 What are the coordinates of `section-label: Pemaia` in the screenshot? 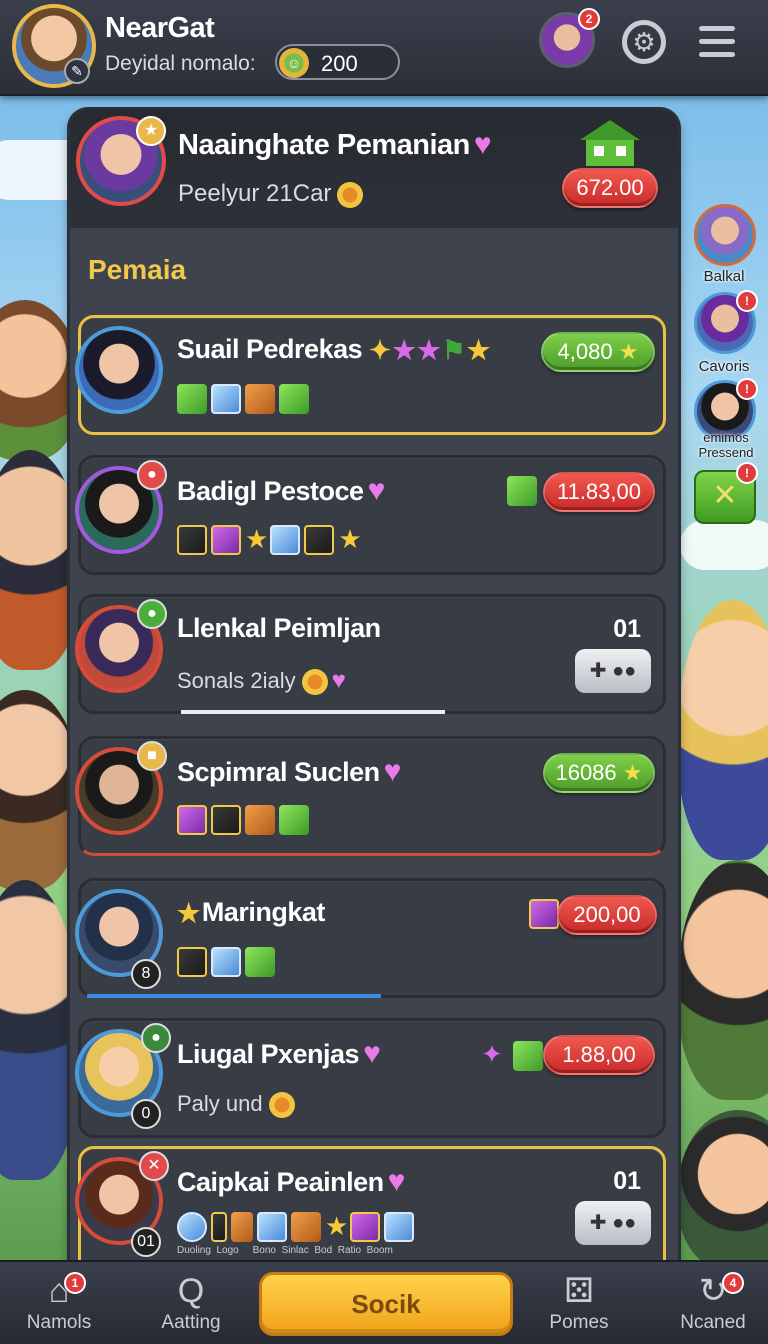 It's located at (137, 269).